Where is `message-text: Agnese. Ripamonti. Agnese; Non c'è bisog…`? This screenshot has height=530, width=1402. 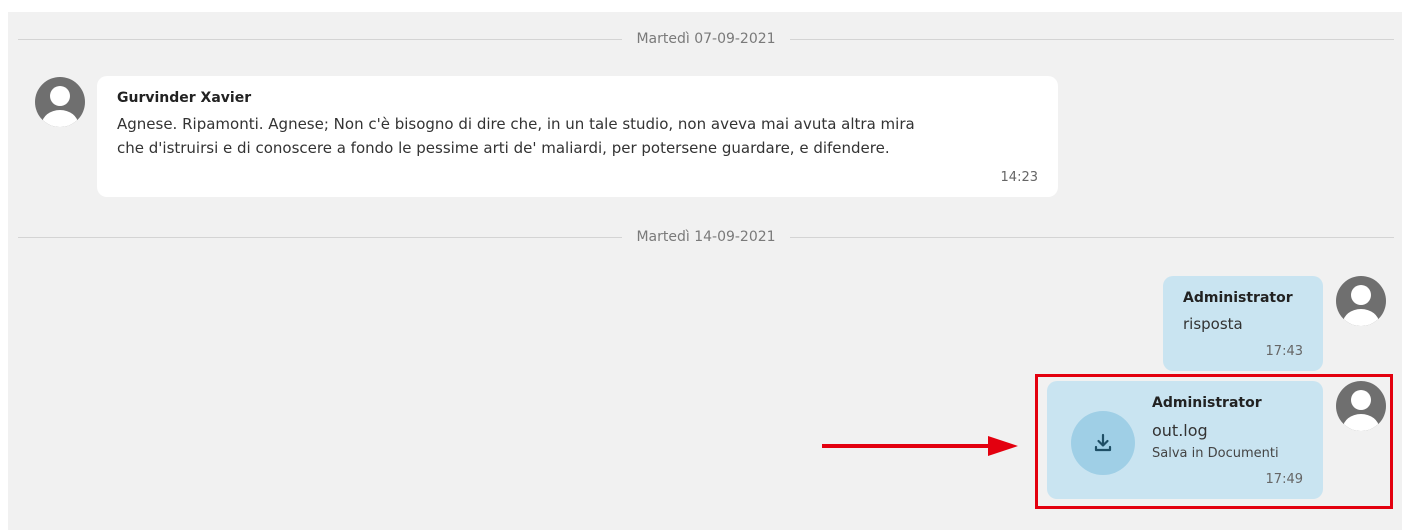
message-text: Agnese. Ripamonti. Agnese; Non c'è bisog… is located at coordinates (516, 136).